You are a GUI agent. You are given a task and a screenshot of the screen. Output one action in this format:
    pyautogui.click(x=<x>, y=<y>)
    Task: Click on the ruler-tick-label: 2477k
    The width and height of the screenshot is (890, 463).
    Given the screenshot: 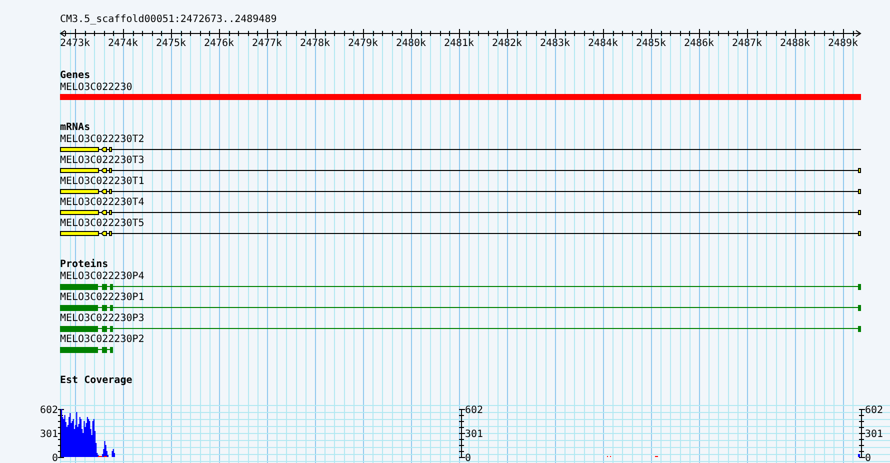 What is the action you would take?
    pyautogui.click(x=267, y=43)
    